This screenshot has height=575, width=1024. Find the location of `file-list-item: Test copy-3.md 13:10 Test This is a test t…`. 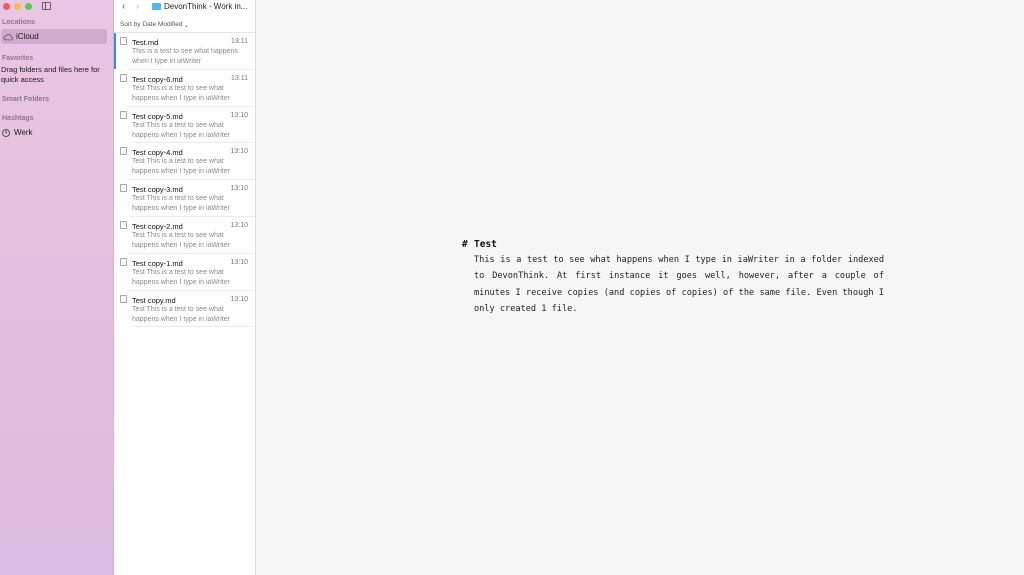

file-list-item: Test copy-3.md 13:10 Test This is a test t… is located at coordinates (187, 198).